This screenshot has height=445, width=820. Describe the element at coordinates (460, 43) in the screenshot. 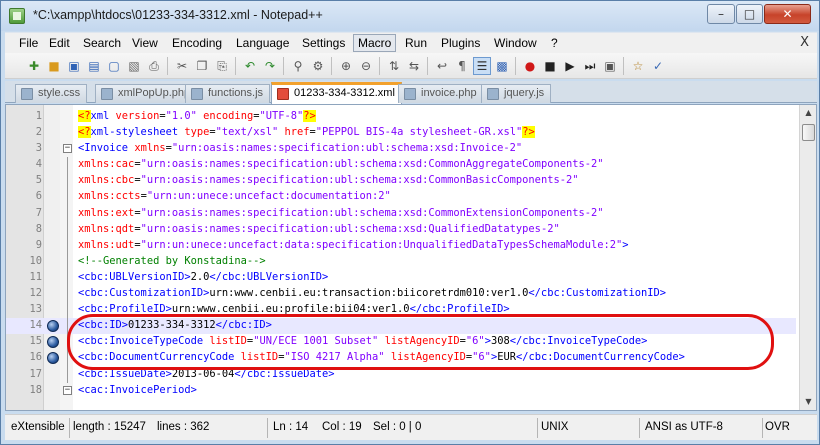

I see `menu-plugins: Plugins` at that location.